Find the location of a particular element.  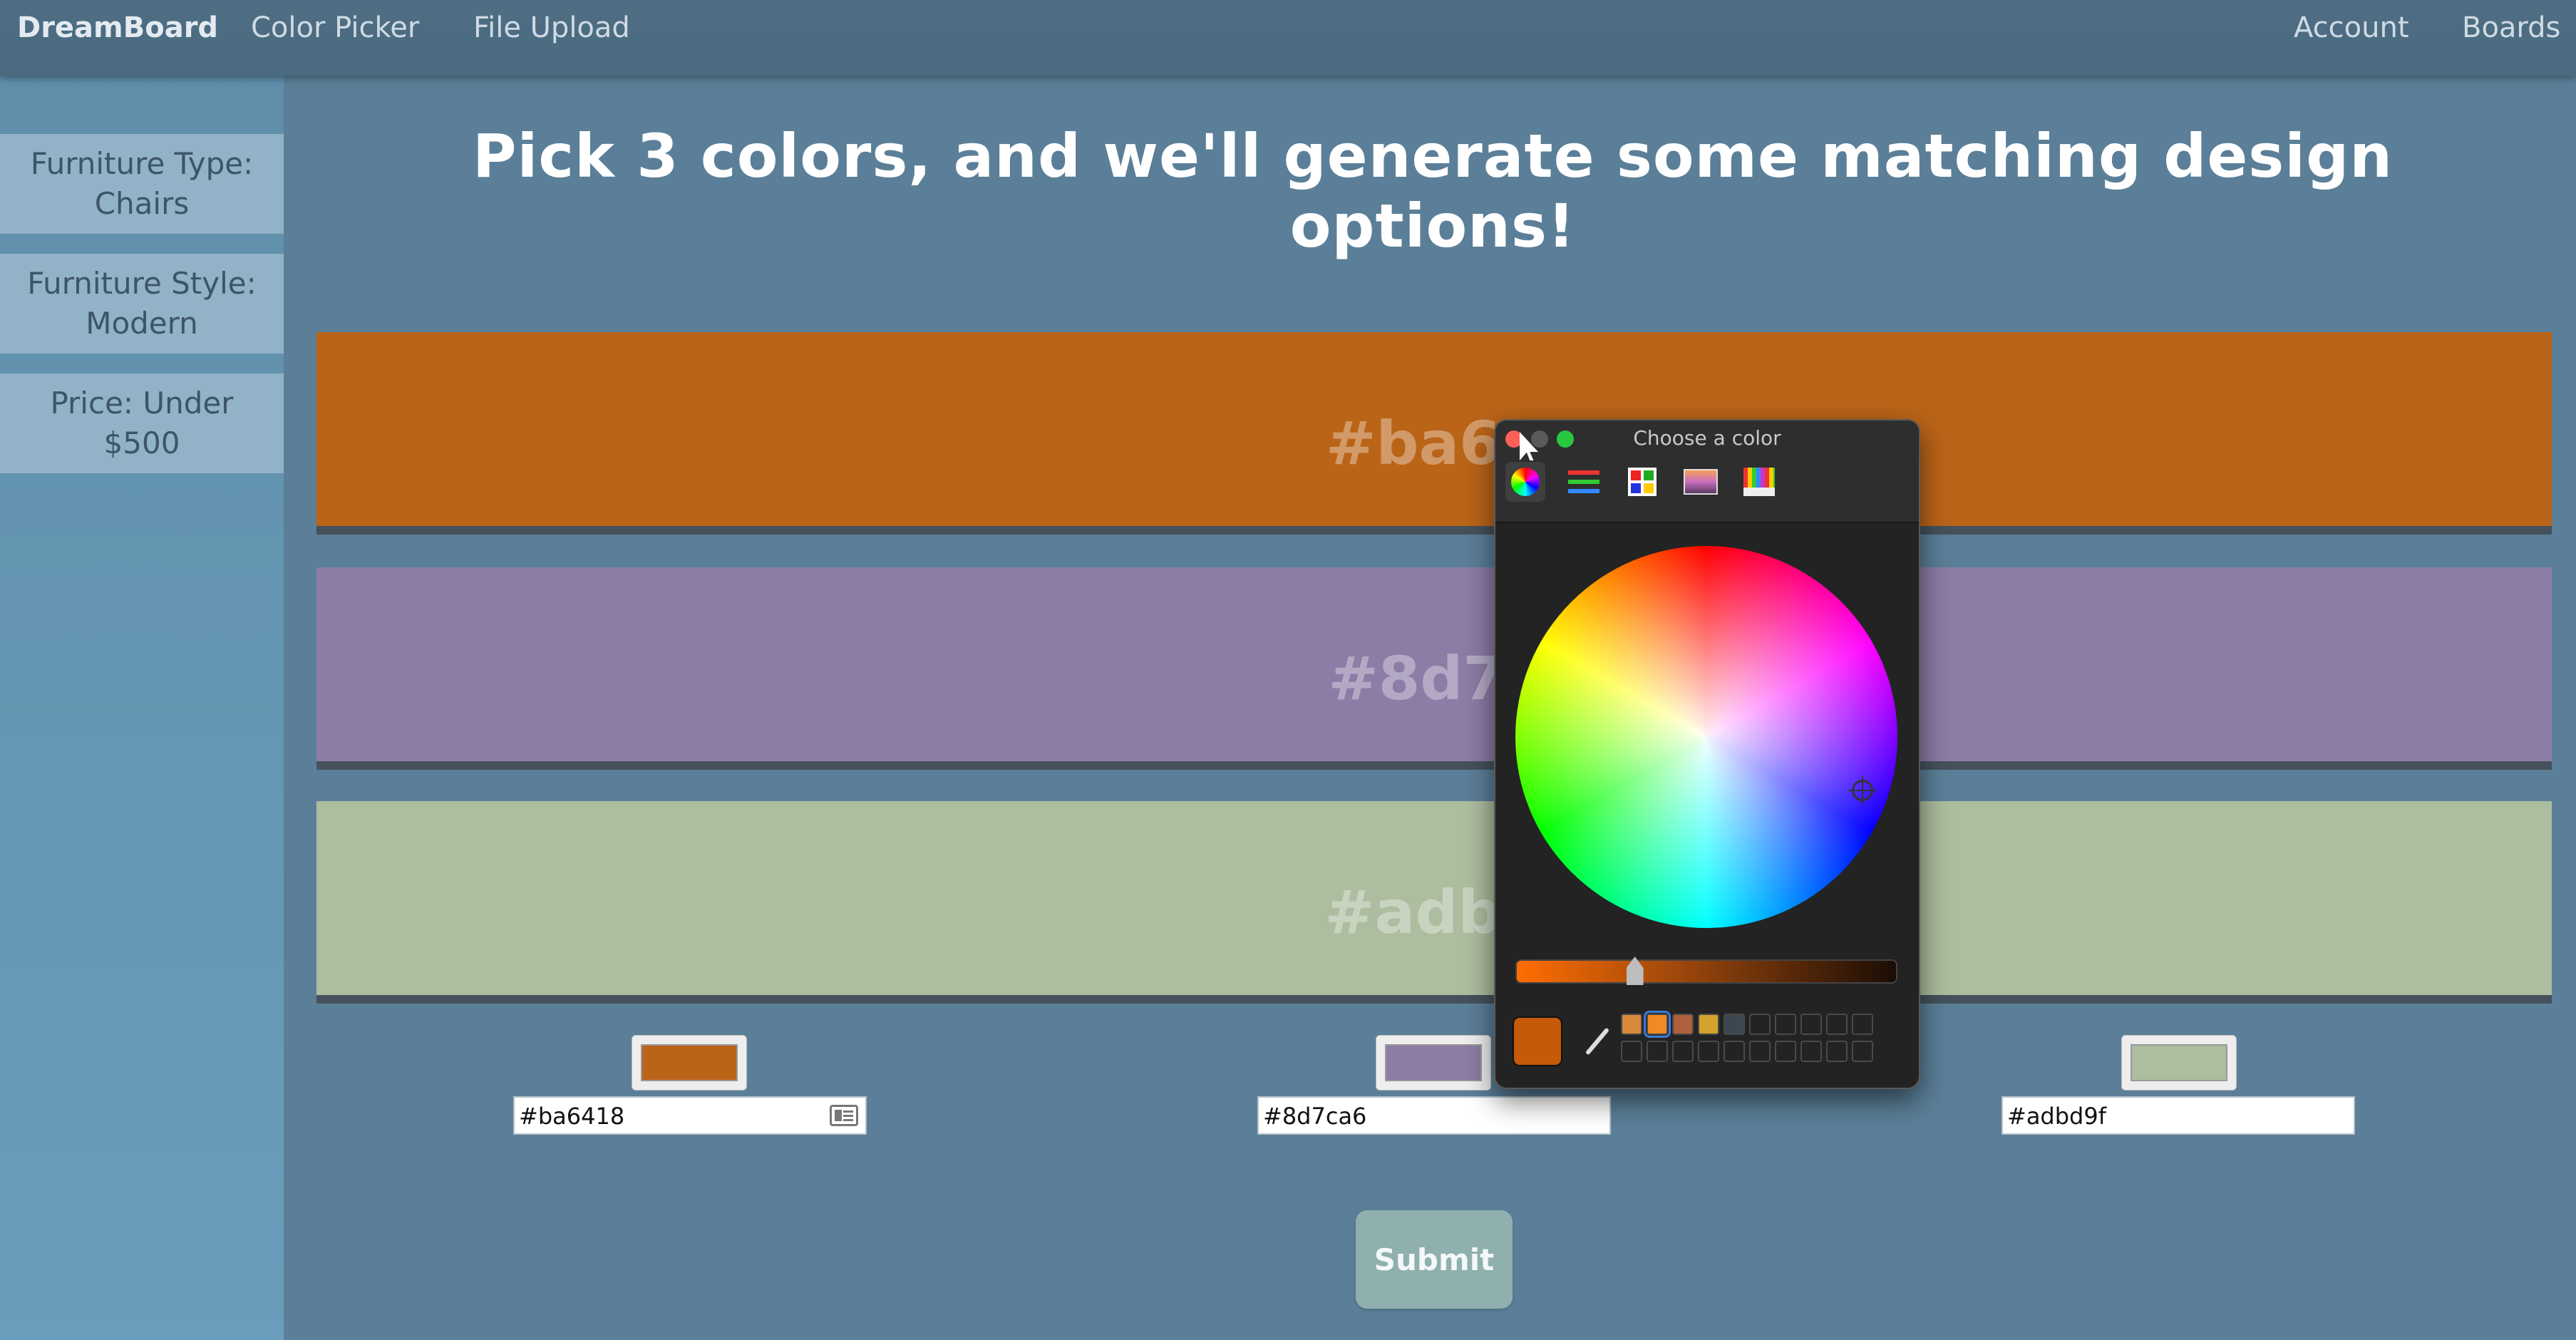

saved-color-slots is located at coordinates (1756, 1041).